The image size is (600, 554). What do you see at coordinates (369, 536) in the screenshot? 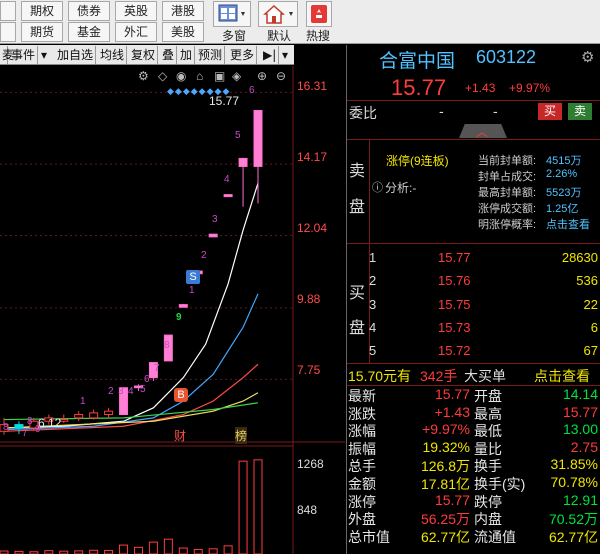
I see `stat-label: 总市值` at bounding box center [369, 536].